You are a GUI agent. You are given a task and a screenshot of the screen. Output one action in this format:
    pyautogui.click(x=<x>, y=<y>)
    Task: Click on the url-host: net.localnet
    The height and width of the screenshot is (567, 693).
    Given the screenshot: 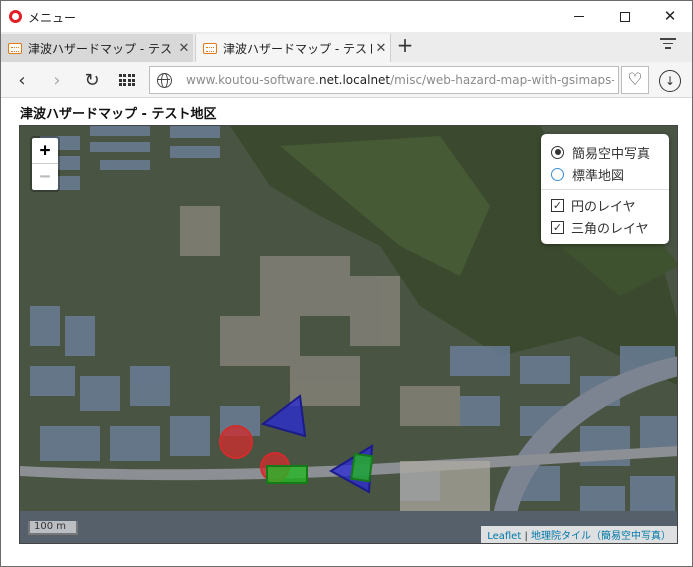 What is the action you would take?
    pyautogui.click(x=354, y=80)
    